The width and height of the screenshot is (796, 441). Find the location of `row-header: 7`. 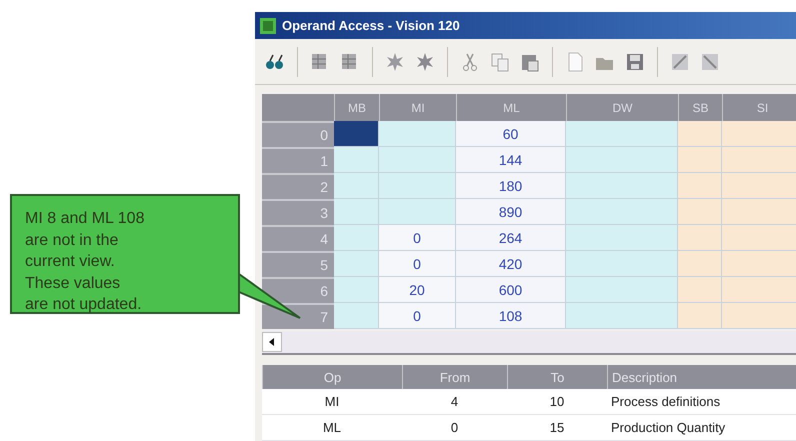

row-header: 7 is located at coordinates (298, 316).